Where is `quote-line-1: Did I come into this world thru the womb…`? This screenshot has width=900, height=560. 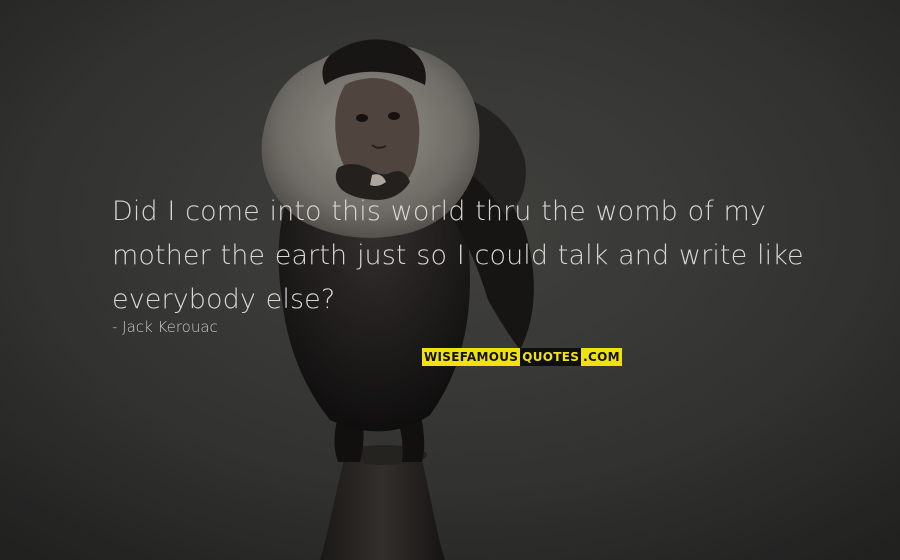
quote-line-1: Did I come into this world thru the womb… is located at coordinates (439, 211).